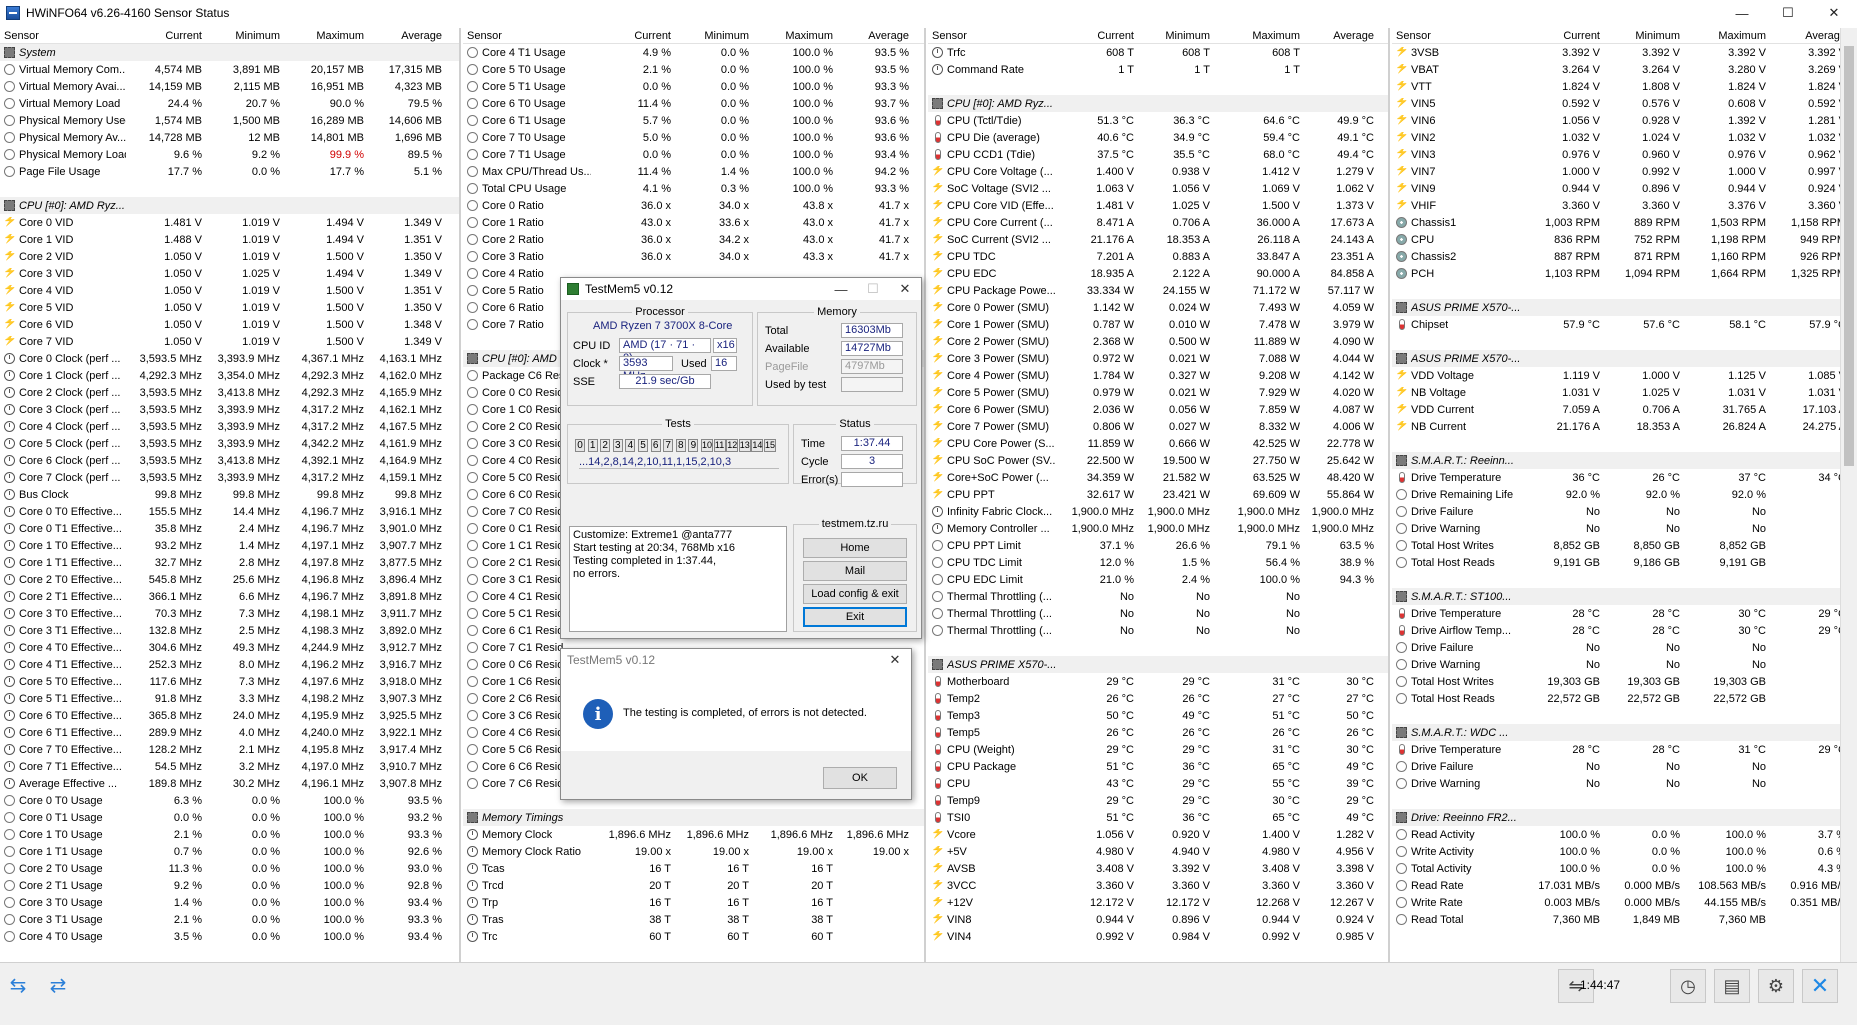 Image resolution: width=1857 pixels, height=1025 pixels. What do you see at coordinates (1158, 256) in the screenshot?
I see `sensor-row: CPU TDC 7.201 A 0.883 A 33.847 A 23.351 A` at bounding box center [1158, 256].